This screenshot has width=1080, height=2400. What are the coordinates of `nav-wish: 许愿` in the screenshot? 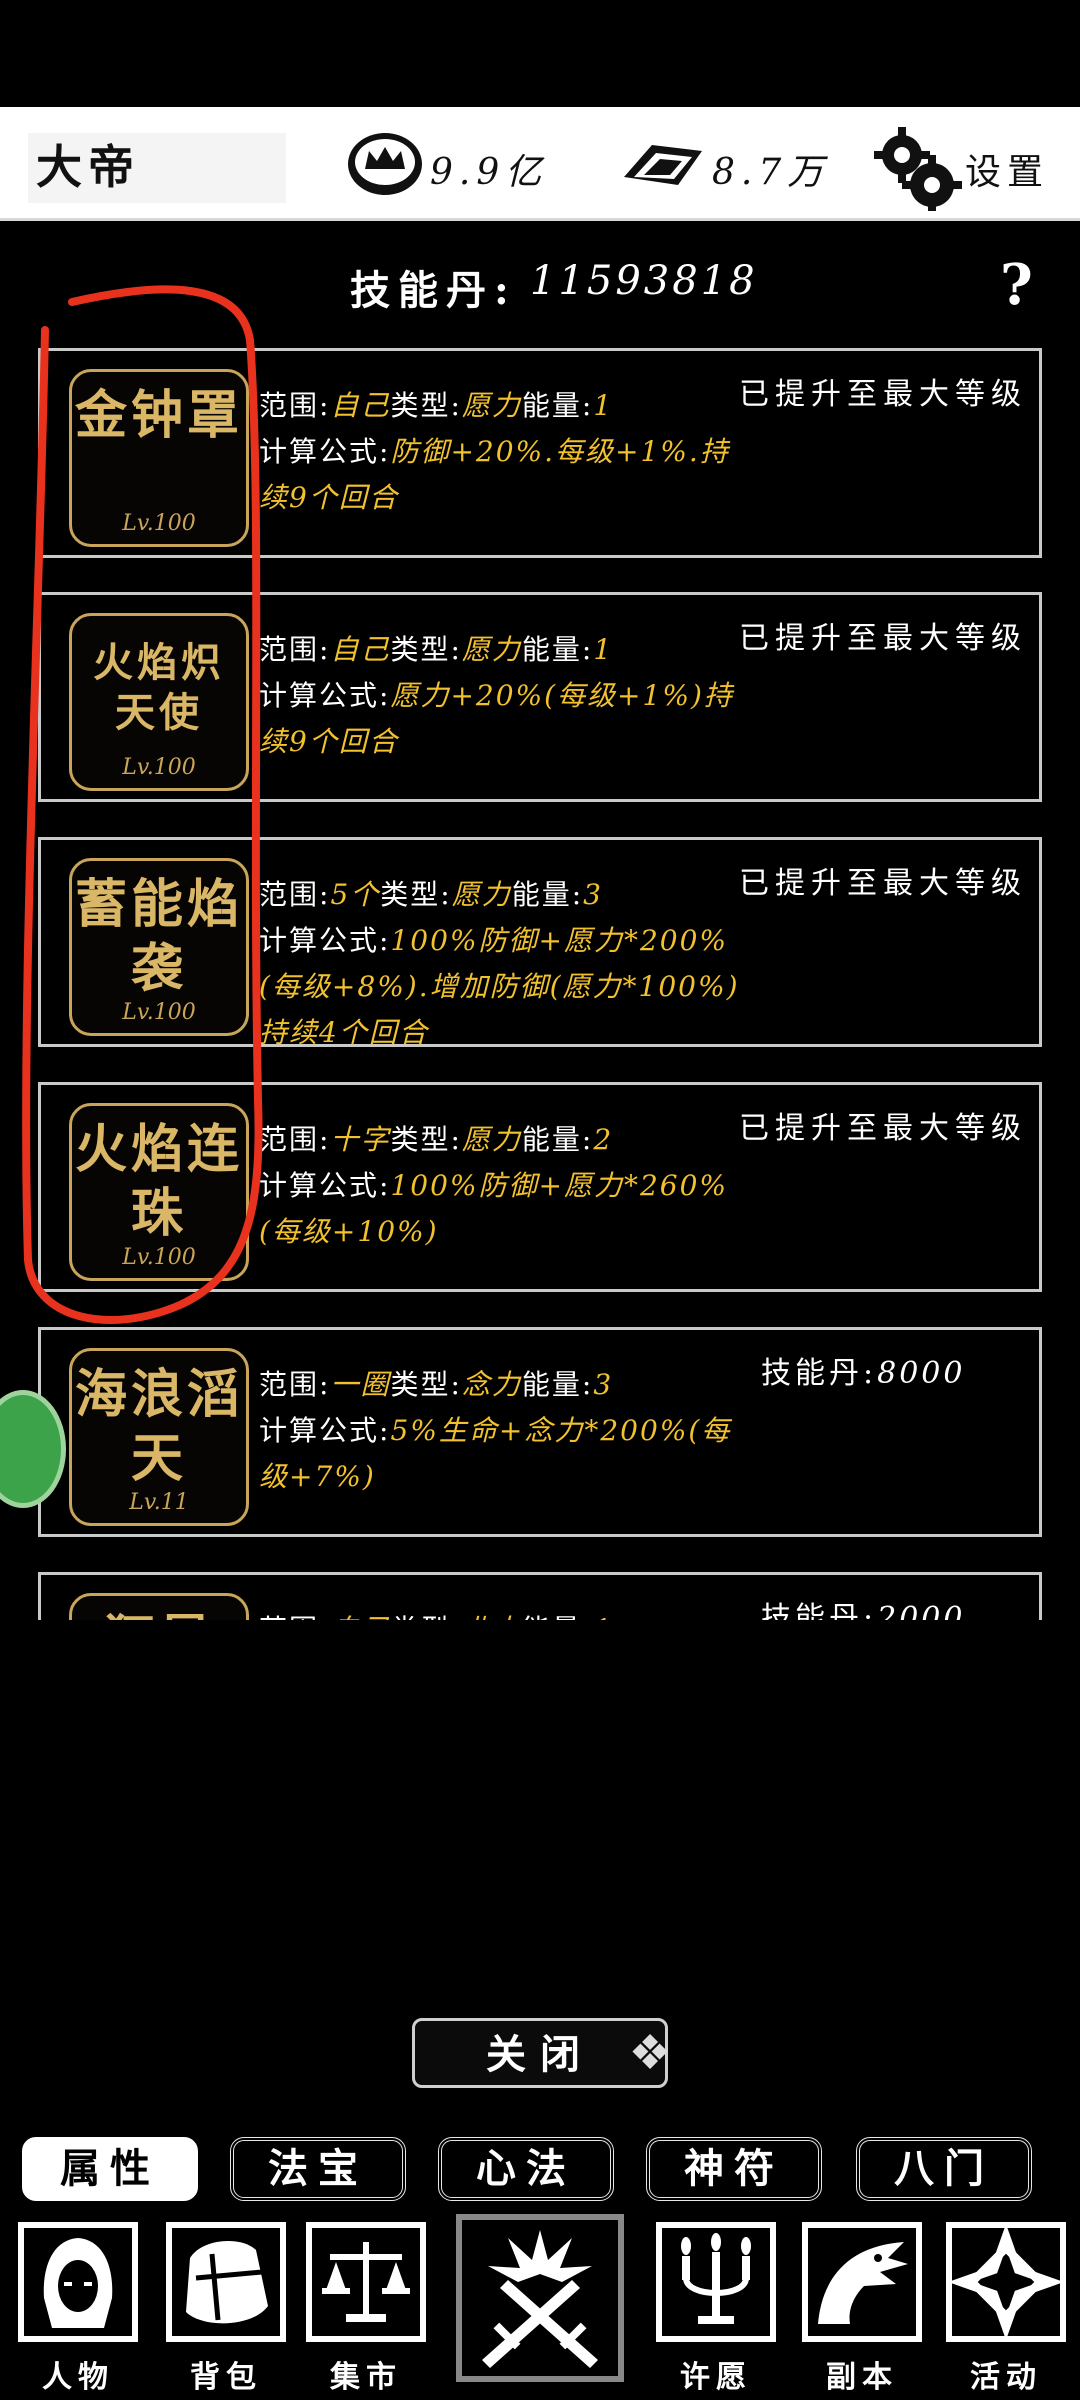 It's located at (716, 2311).